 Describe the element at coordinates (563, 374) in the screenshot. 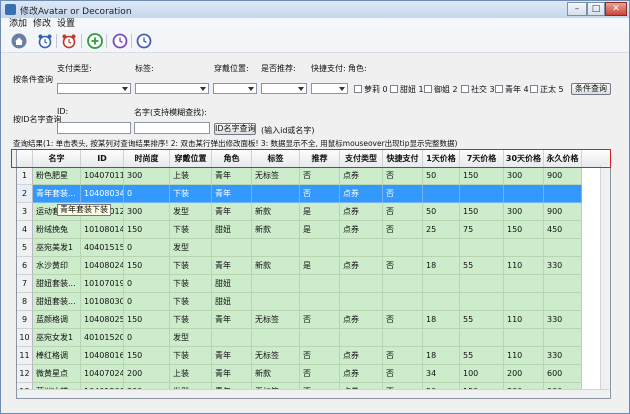

I see `table-cell: 600` at that location.